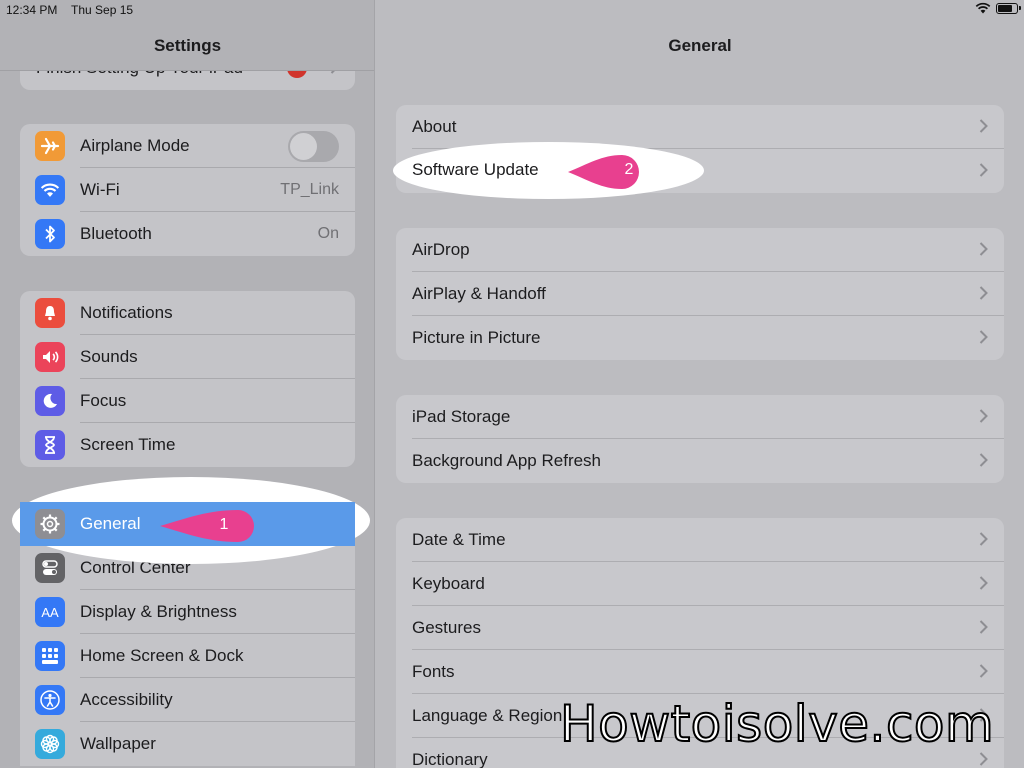  I want to click on sidebar-item-label: Display & Brightness, so click(158, 611).